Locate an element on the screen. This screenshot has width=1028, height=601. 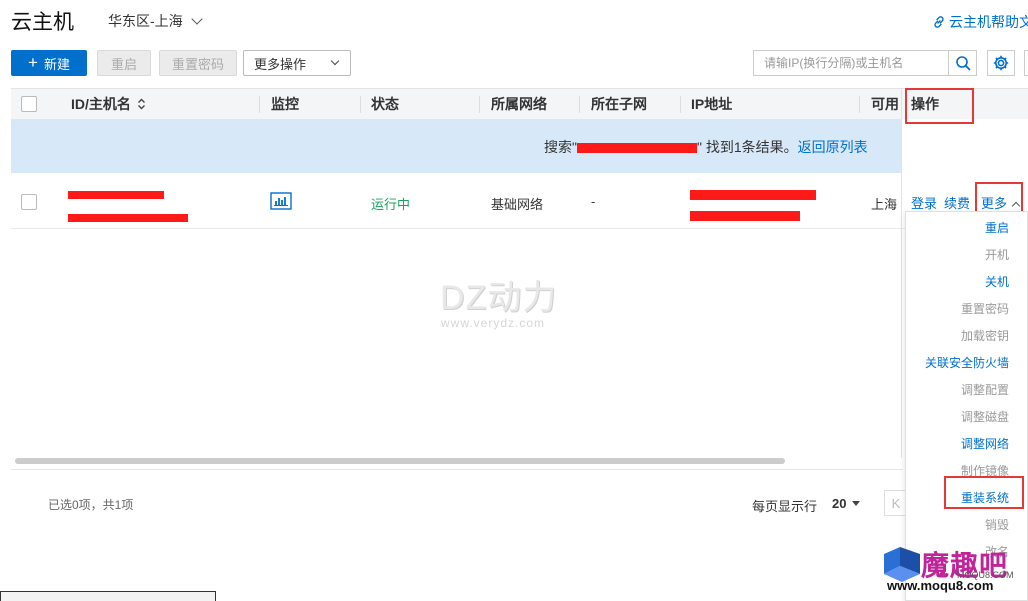
status-badge: 运行中 is located at coordinates (391, 204).